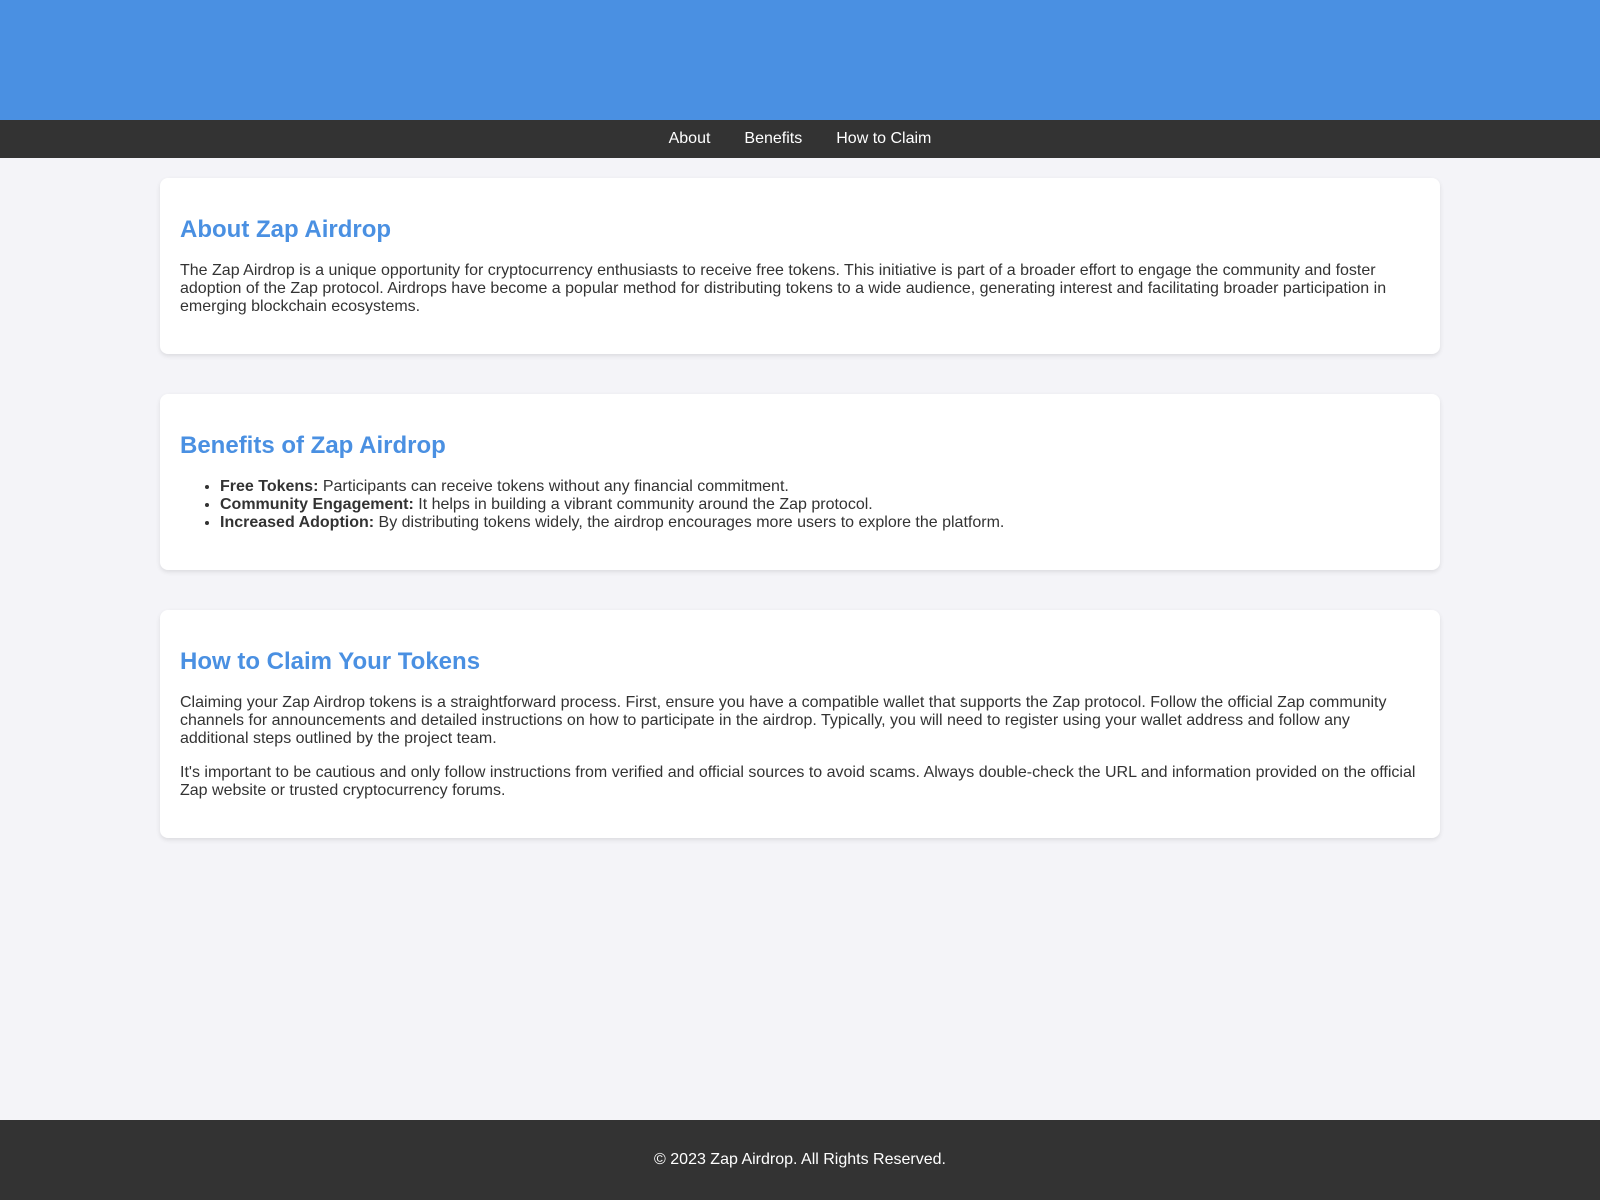 This screenshot has width=1600, height=1200. What do you see at coordinates (883, 139) in the screenshot?
I see `nav-link-how-to-claim: How to Claim` at bounding box center [883, 139].